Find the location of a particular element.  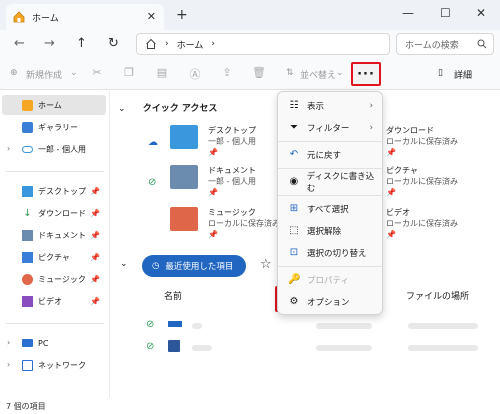

menu-item-properties: 🔑 プロパティ is located at coordinates (331, 280).